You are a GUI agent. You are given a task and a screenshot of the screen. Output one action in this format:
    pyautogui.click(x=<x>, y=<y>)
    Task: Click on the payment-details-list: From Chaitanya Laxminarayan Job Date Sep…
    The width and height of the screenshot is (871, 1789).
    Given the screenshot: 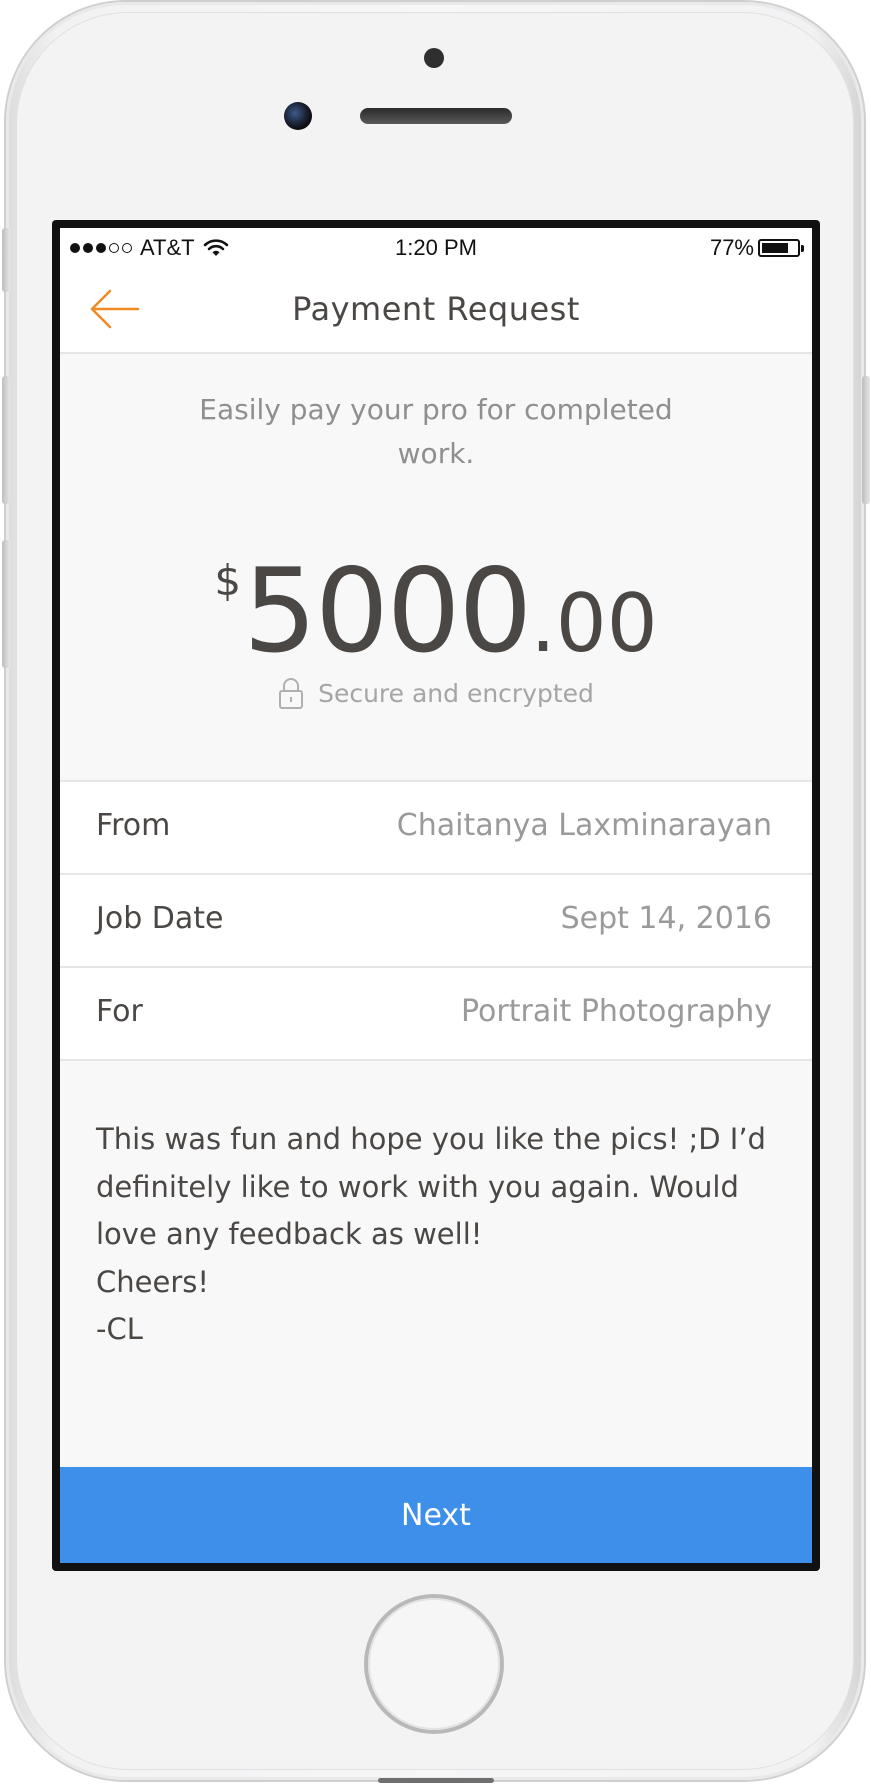 What is the action you would take?
    pyautogui.click(x=436, y=920)
    